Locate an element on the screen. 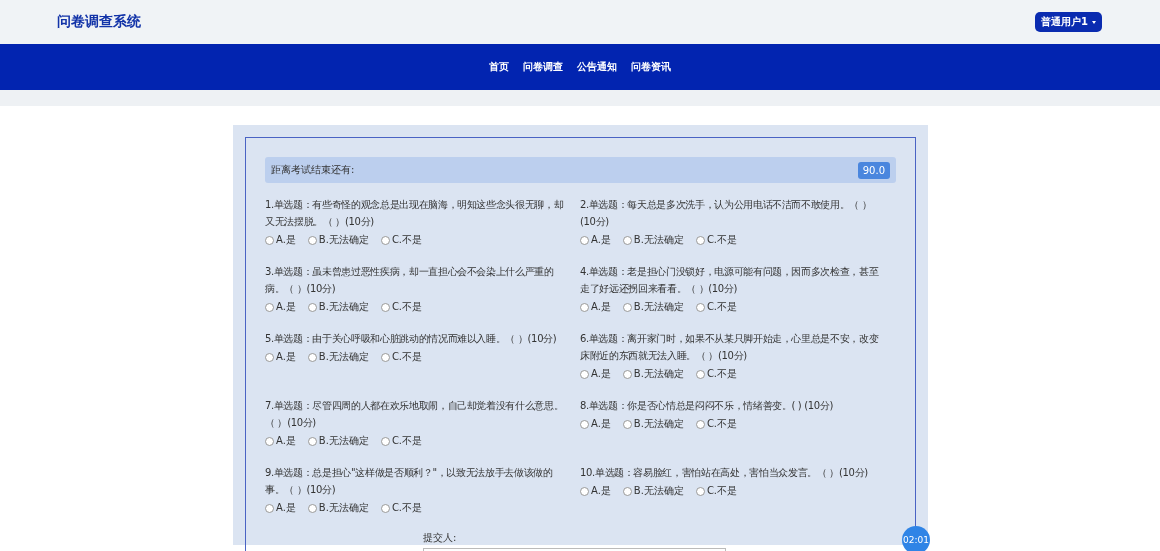 This screenshot has width=1160, height=551. submitter-label: 提交人: is located at coordinates (440, 538).